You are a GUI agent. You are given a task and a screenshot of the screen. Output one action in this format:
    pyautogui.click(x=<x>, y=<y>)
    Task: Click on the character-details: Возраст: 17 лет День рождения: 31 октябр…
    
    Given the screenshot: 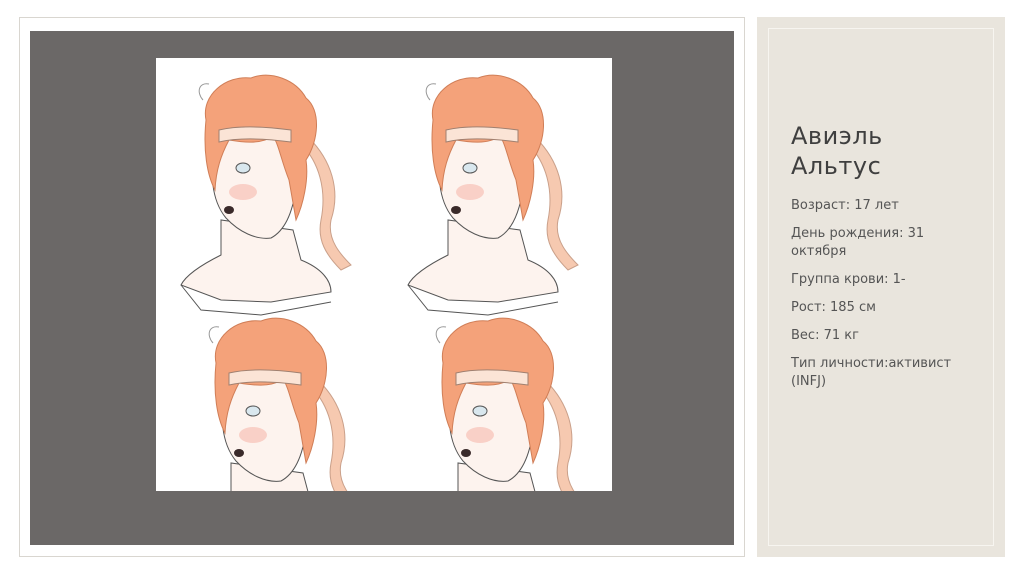 What is the action you would take?
    pyautogui.click(x=886, y=299)
    